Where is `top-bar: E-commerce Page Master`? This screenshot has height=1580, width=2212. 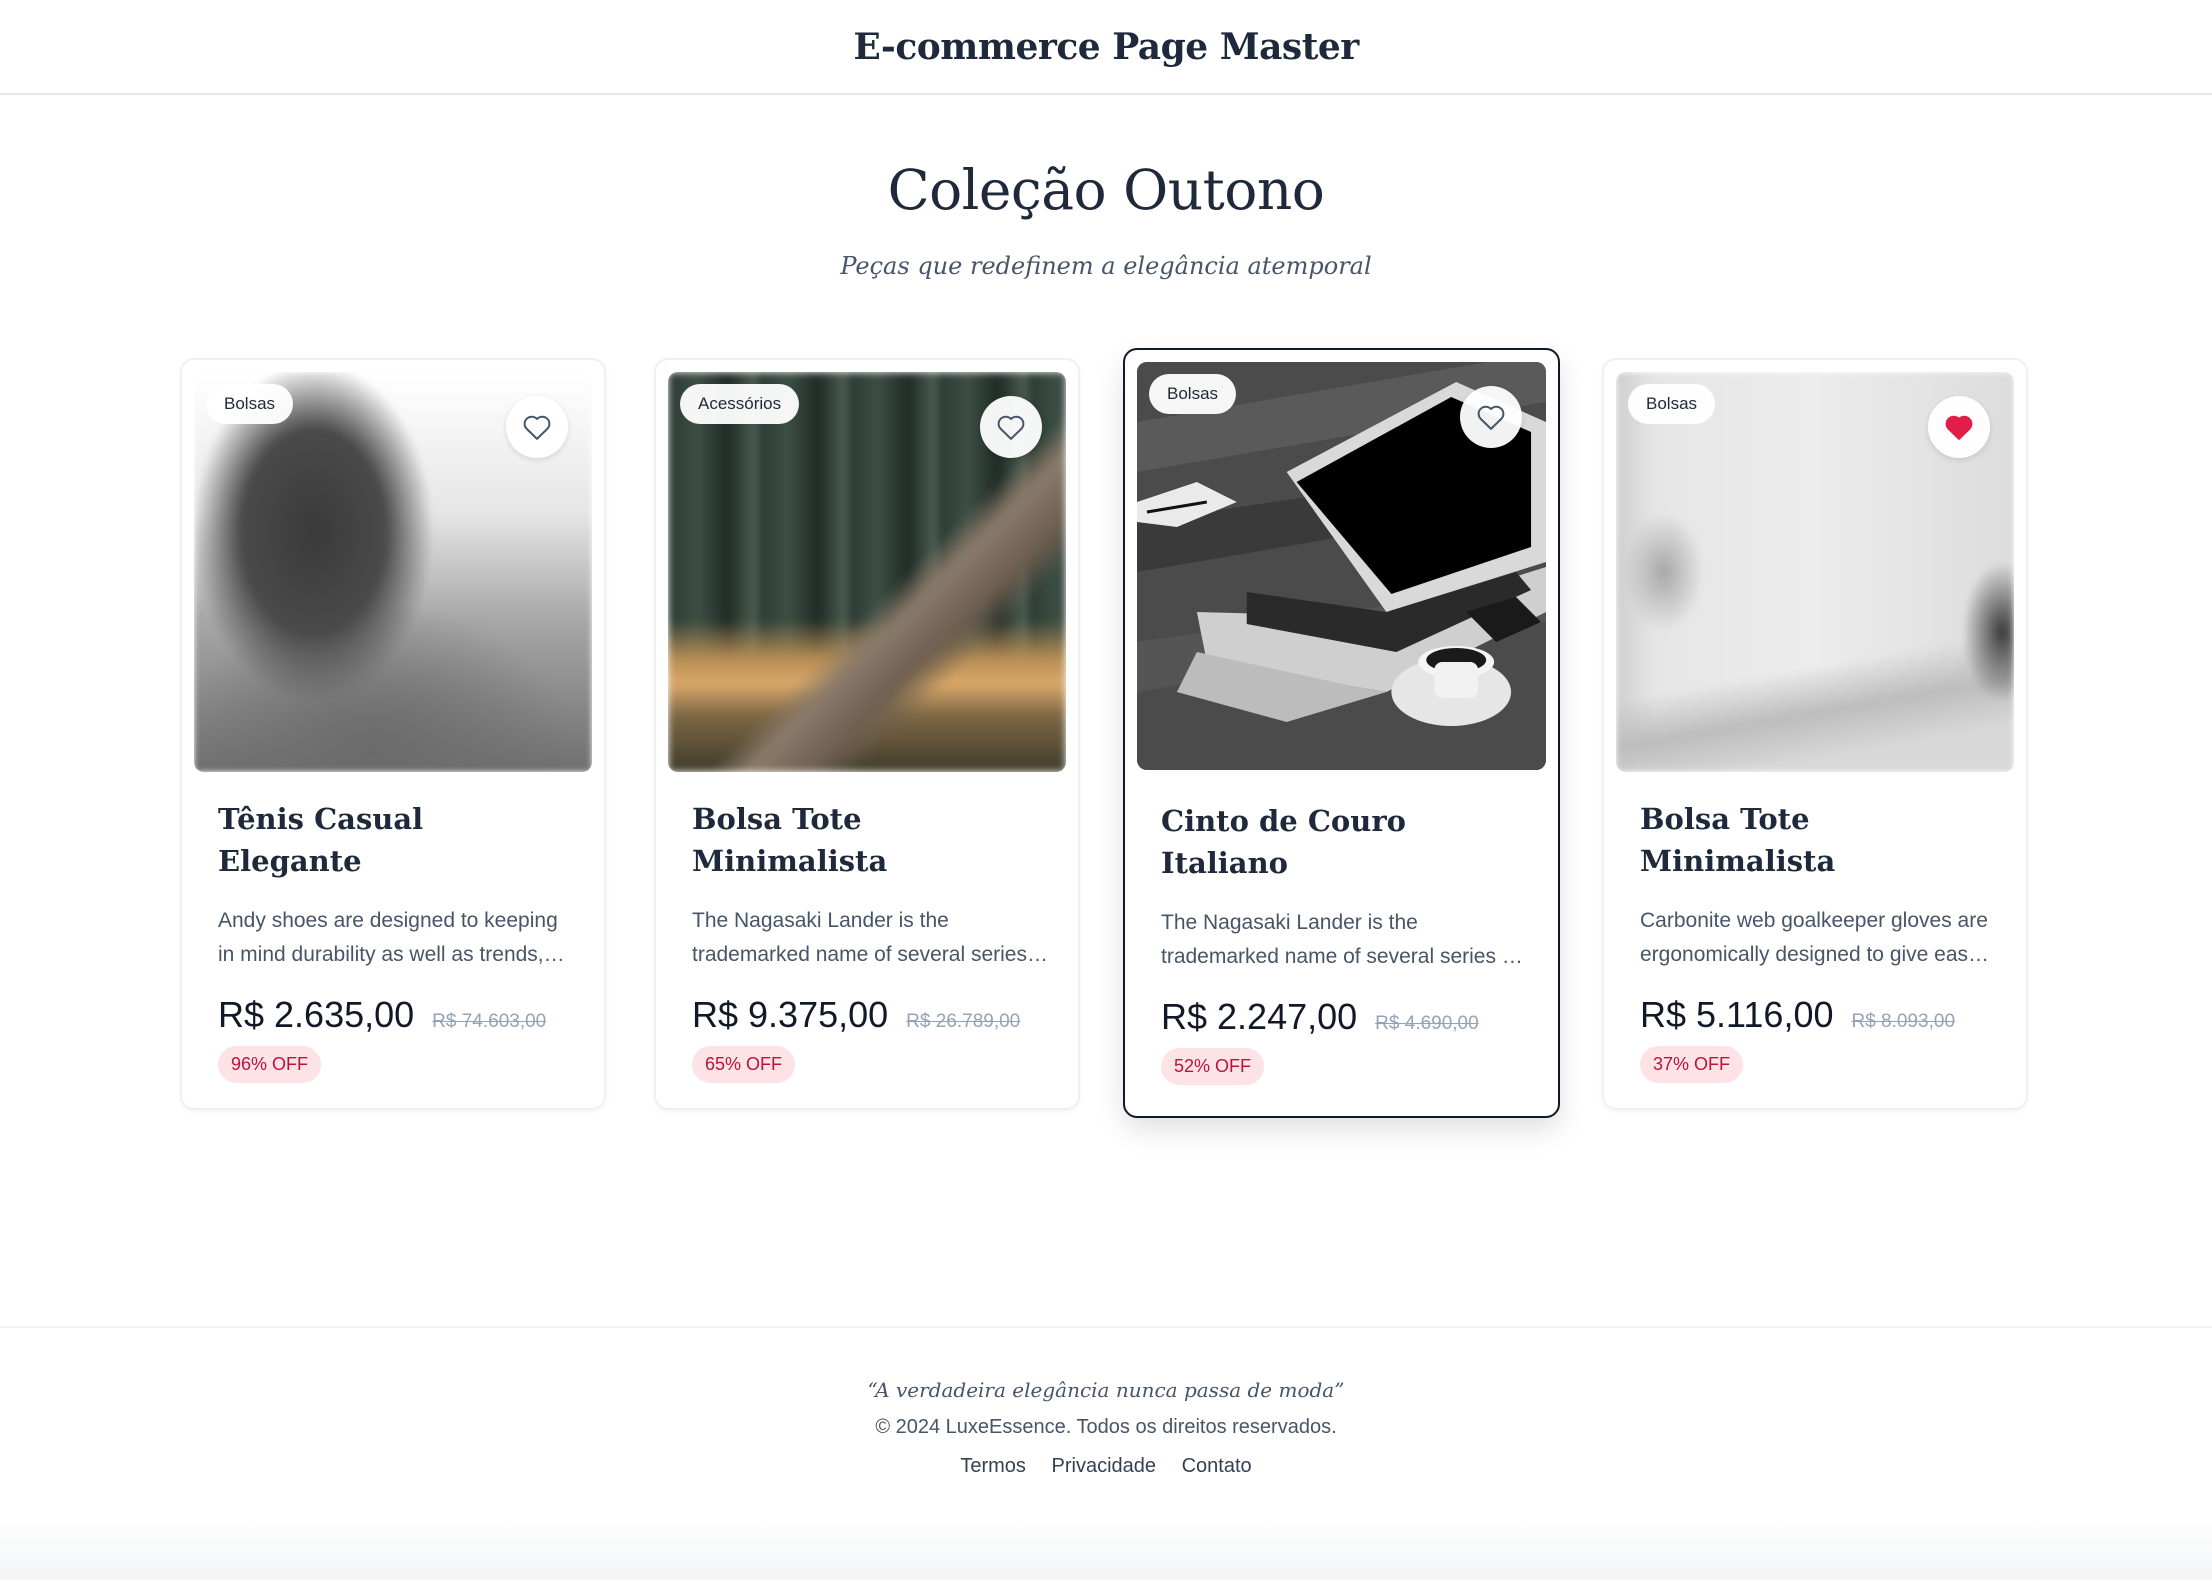 top-bar: E-commerce Page Master is located at coordinates (1106, 47).